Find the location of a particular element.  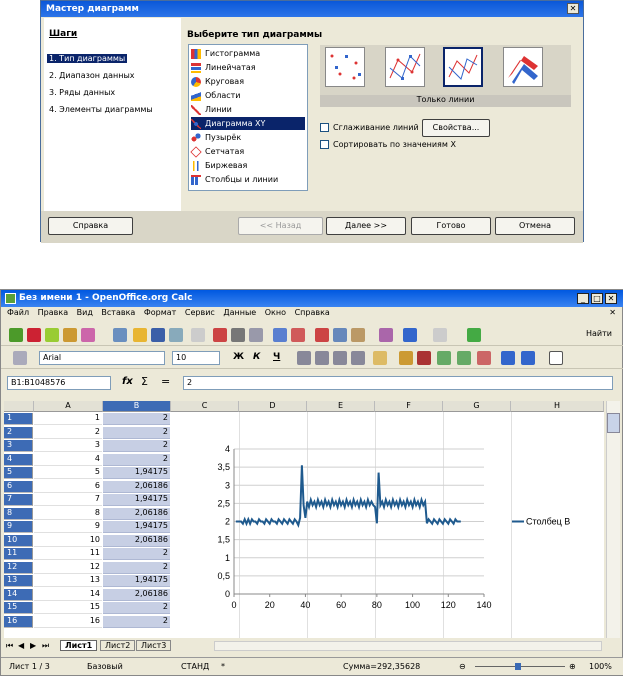

corner-cell is located at coordinates (19, 406).